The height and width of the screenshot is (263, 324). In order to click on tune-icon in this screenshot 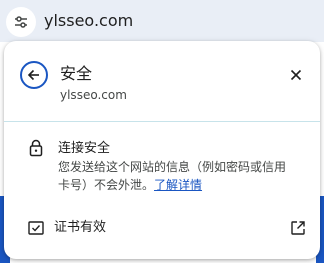, I will do `click(21, 22)`.